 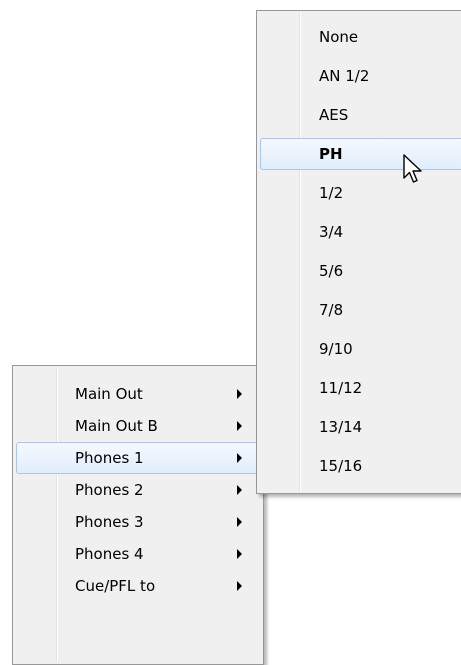 I want to click on submenu-item-an-1-2: AN 1/2, so click(x=360, y=76).